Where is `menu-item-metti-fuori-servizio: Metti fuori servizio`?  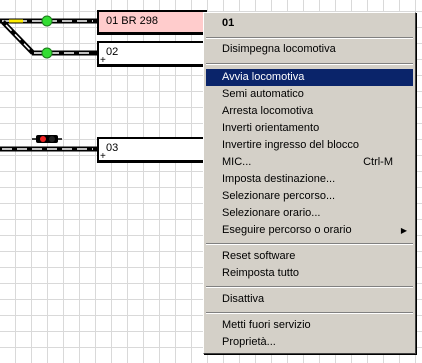 menu-item-metti-fuori-servizio: Metti fuori servizio is located at coordinates (309, 325).